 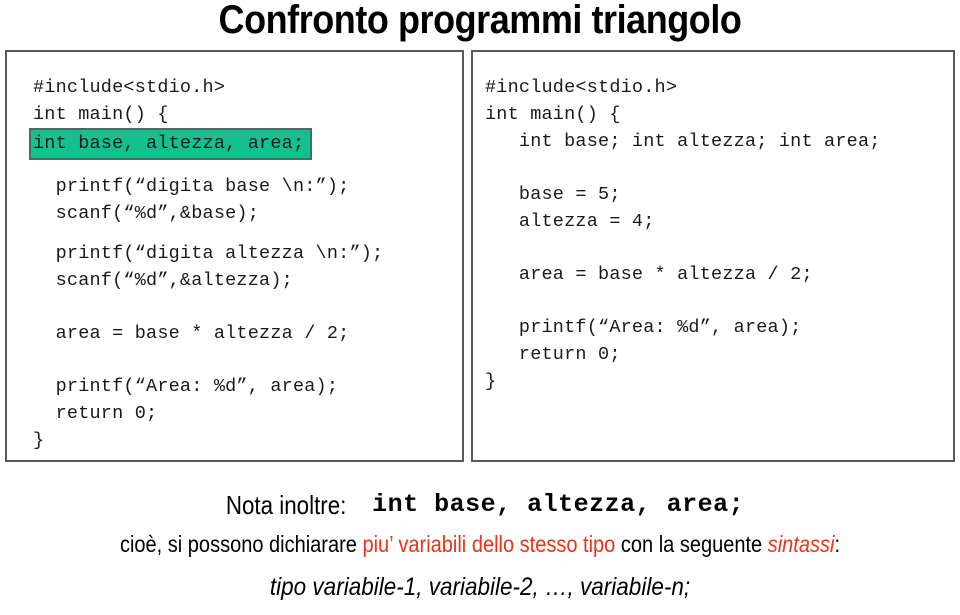 What do you see at coordinates (683, 141) in the screenshot?
I see `code-line: int base; int altezza; int area;` at bounding box center [683, 141].